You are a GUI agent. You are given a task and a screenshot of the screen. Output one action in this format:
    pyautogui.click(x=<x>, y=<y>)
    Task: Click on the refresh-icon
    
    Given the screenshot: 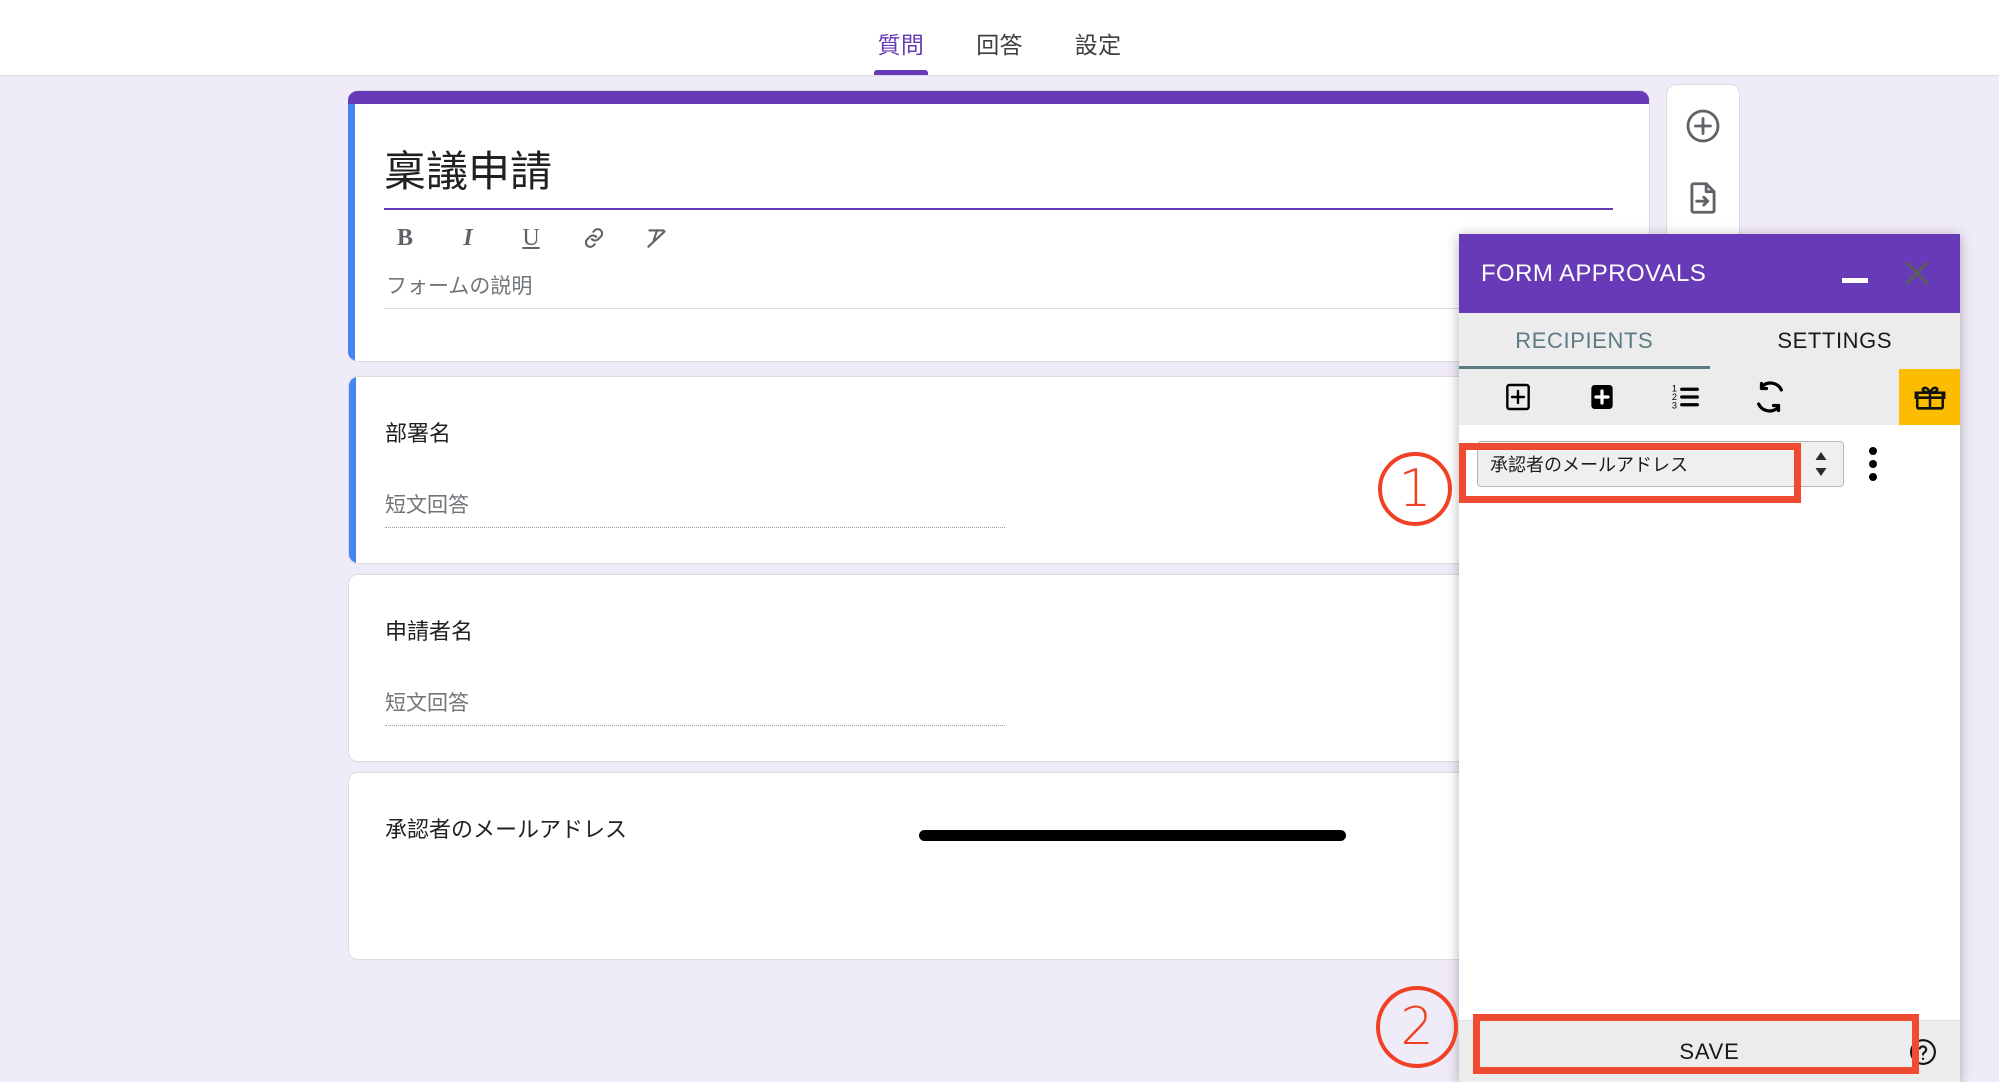 What is the action you would take?
    pyautogui.click(x=1770, y=397)
    